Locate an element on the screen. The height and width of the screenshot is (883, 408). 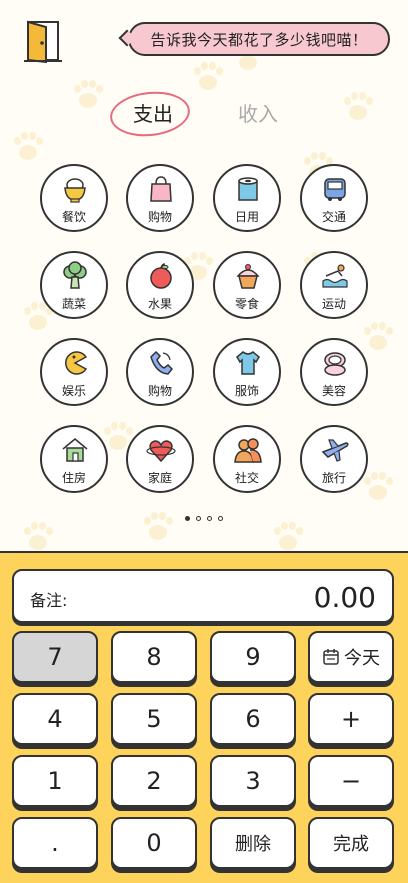
key-6: 6 is located at coordinates (253, 719).